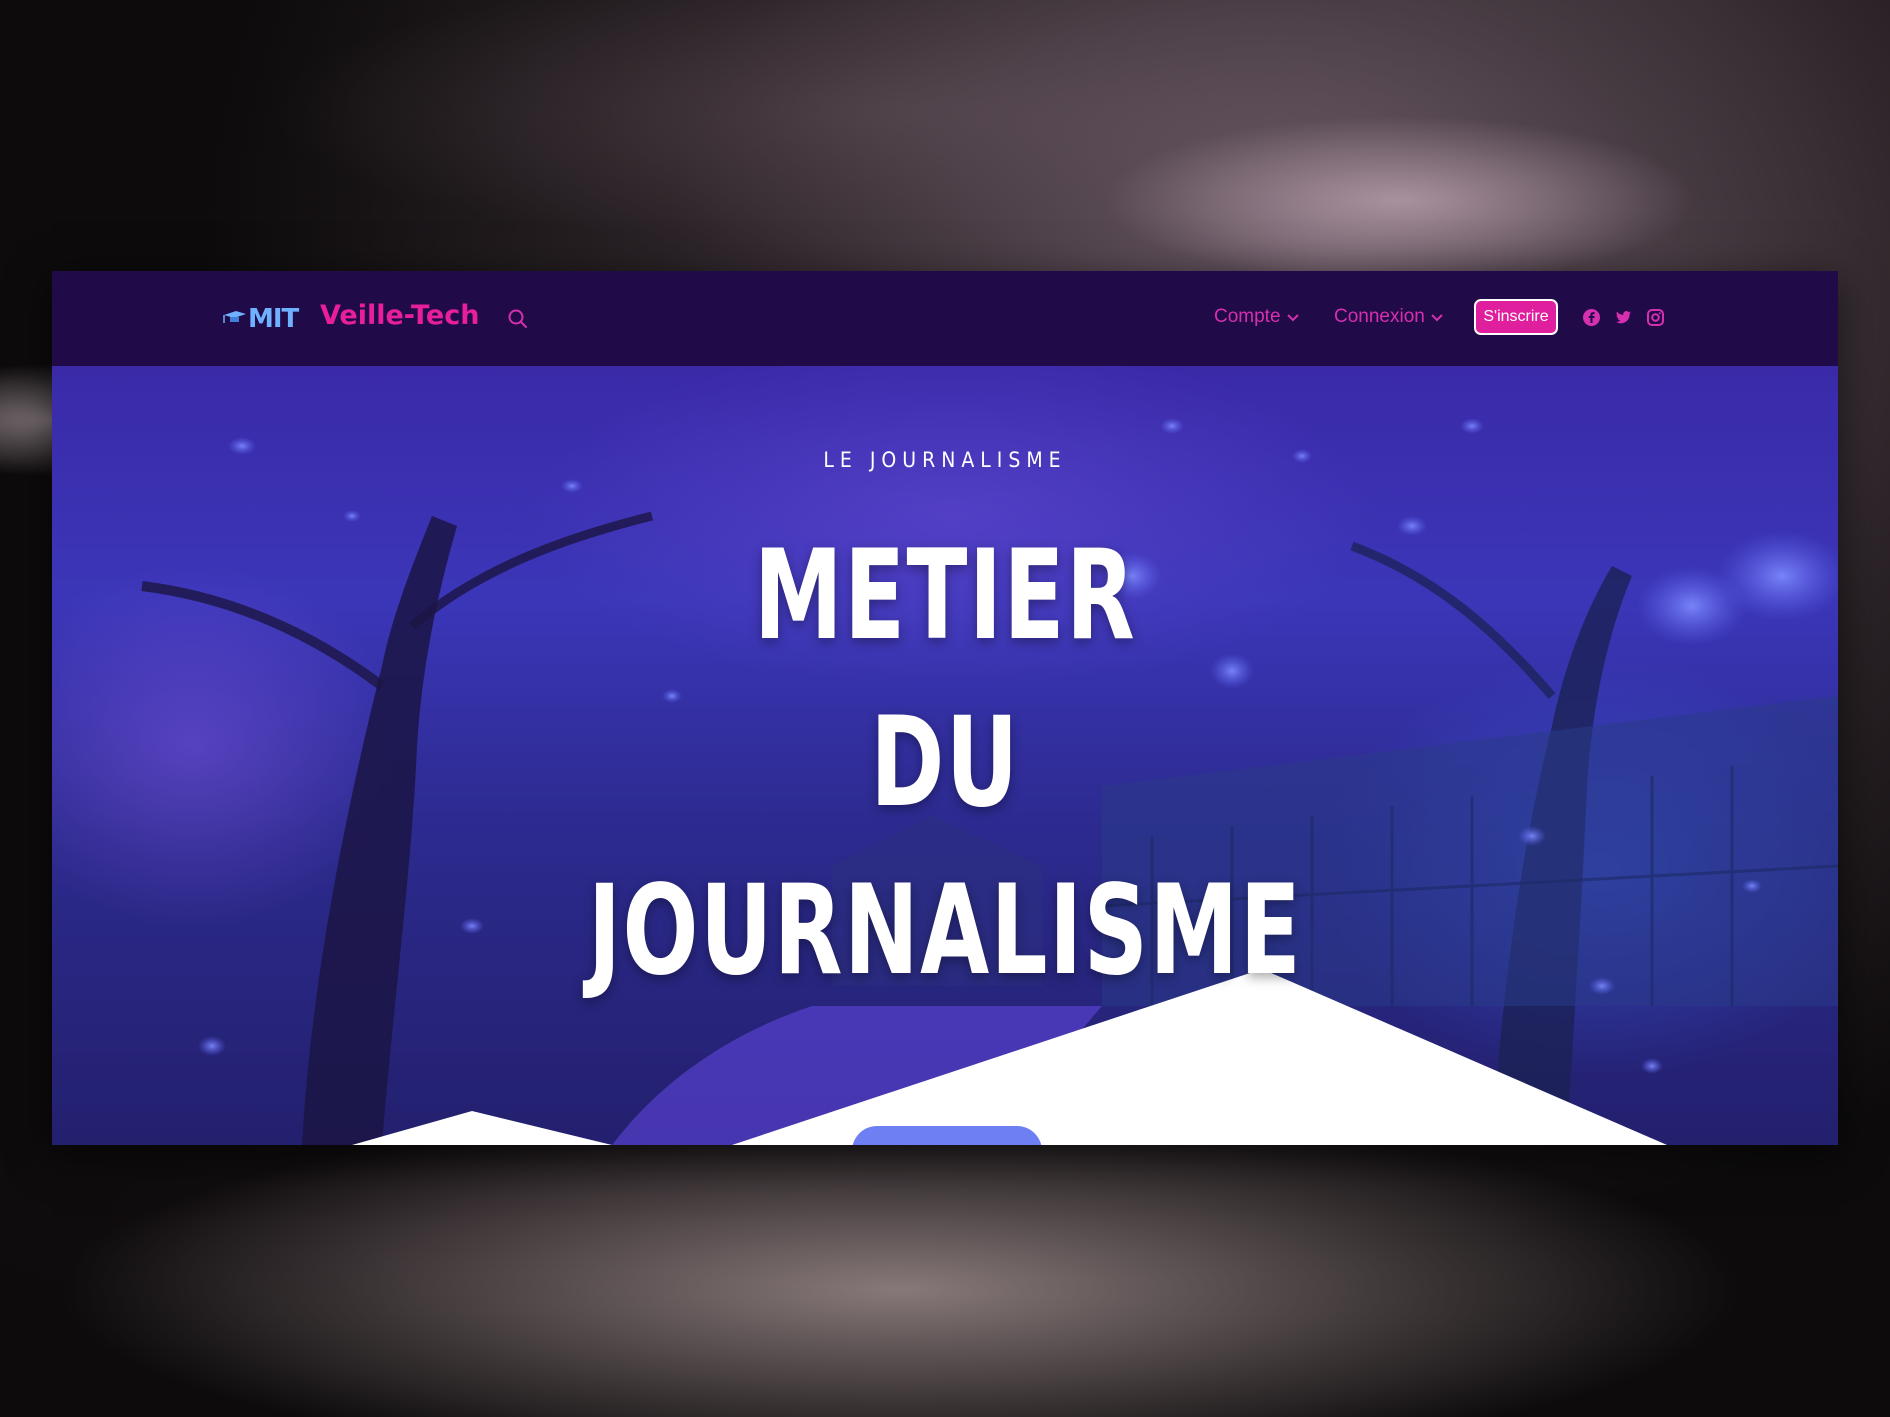  I want to click on site-logo: MIT, so click(260, 319).